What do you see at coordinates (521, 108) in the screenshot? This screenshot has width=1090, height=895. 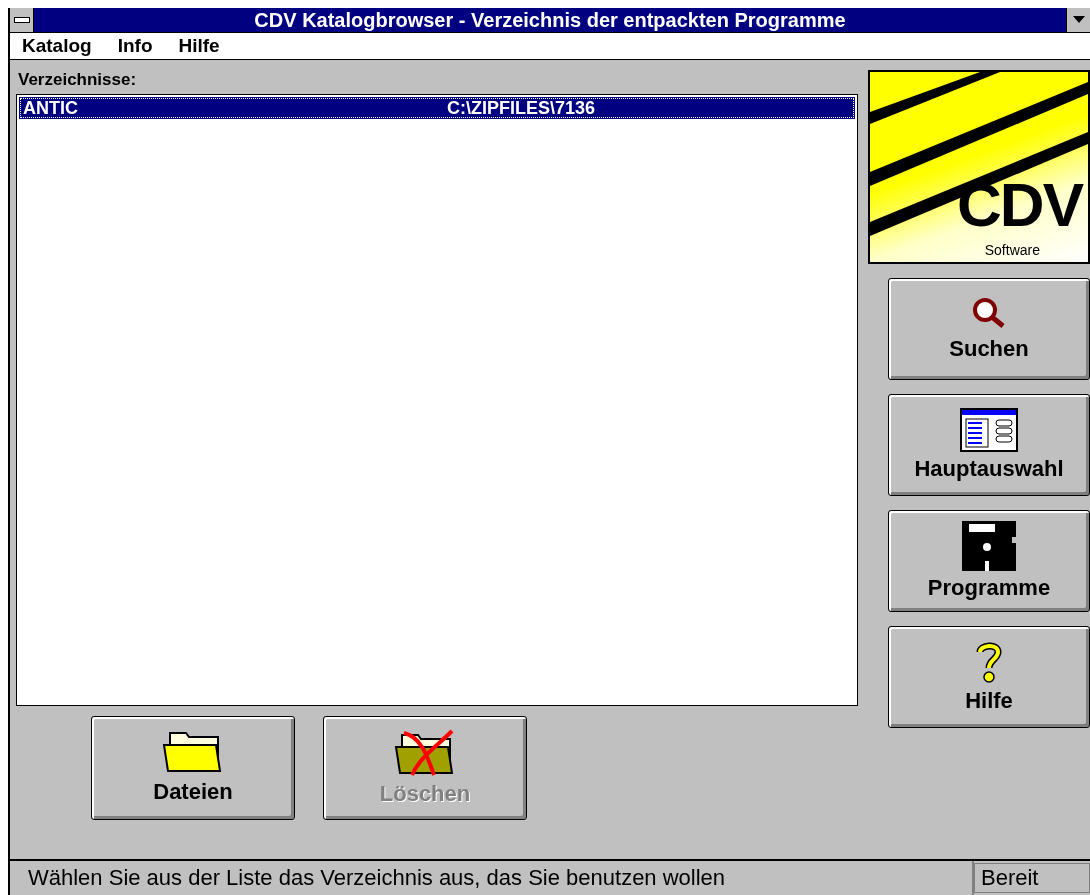 I see `directory-path: C:\ZIPFILES\7136` at bounding box center [521, 108].